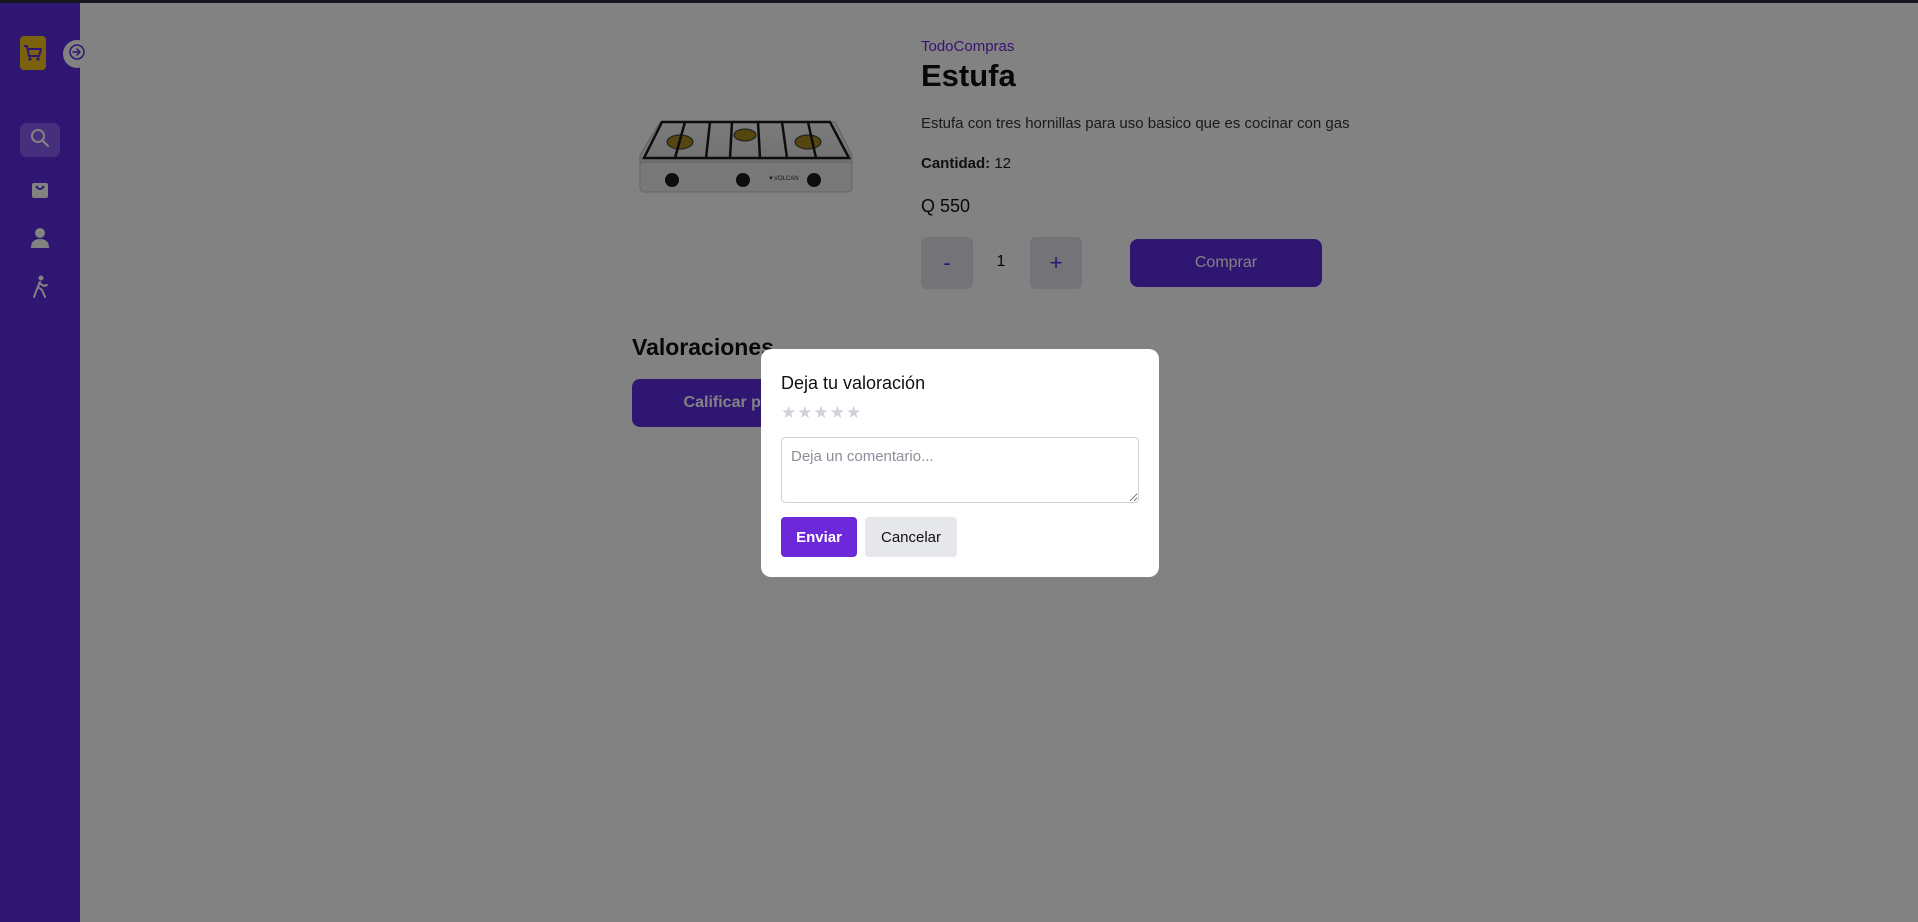 The height and width of the screenshot is (922, 1918). Describe the element at coordinates (819, 537) in the screenshot. I see `send-button: Enviar` at that location.